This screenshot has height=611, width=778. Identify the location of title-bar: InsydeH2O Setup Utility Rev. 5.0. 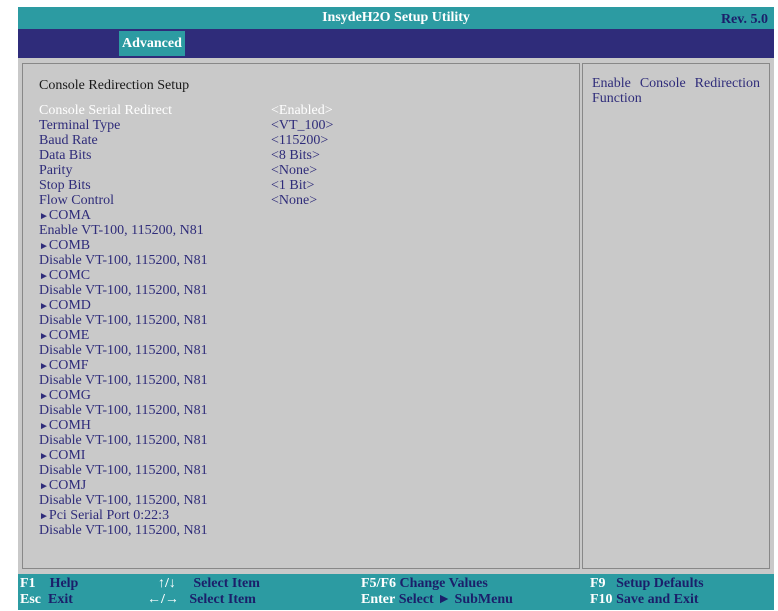
(396, 18).